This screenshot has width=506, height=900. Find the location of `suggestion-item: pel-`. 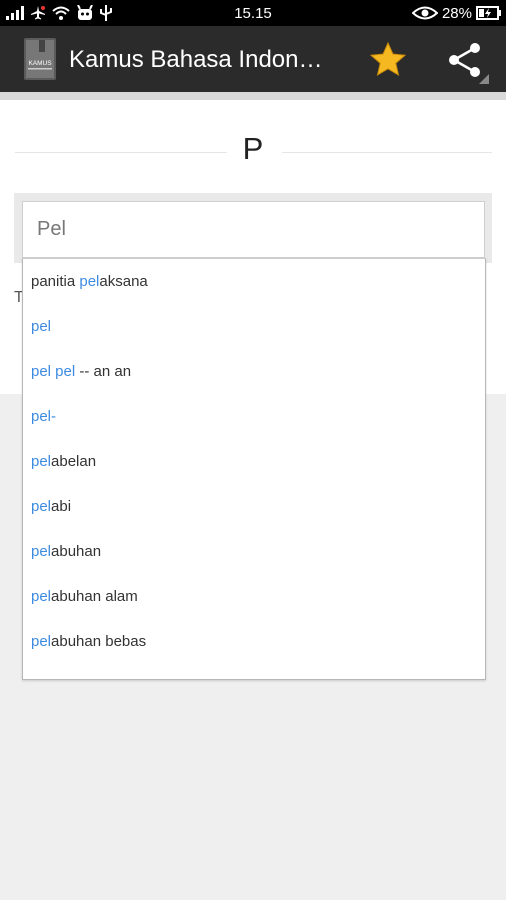

suggestion-item: pel- is located at coordinates (43, 417).